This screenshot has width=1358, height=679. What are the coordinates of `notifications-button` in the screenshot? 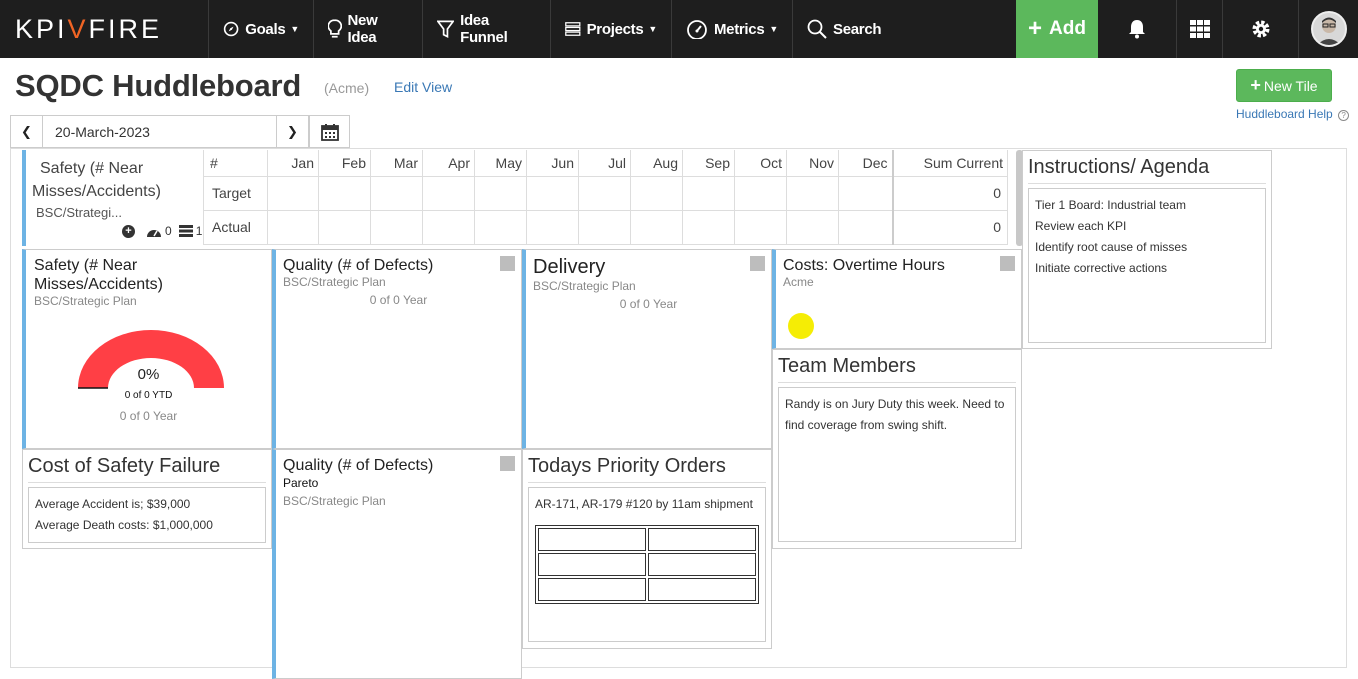 It's located at (1137, 29).